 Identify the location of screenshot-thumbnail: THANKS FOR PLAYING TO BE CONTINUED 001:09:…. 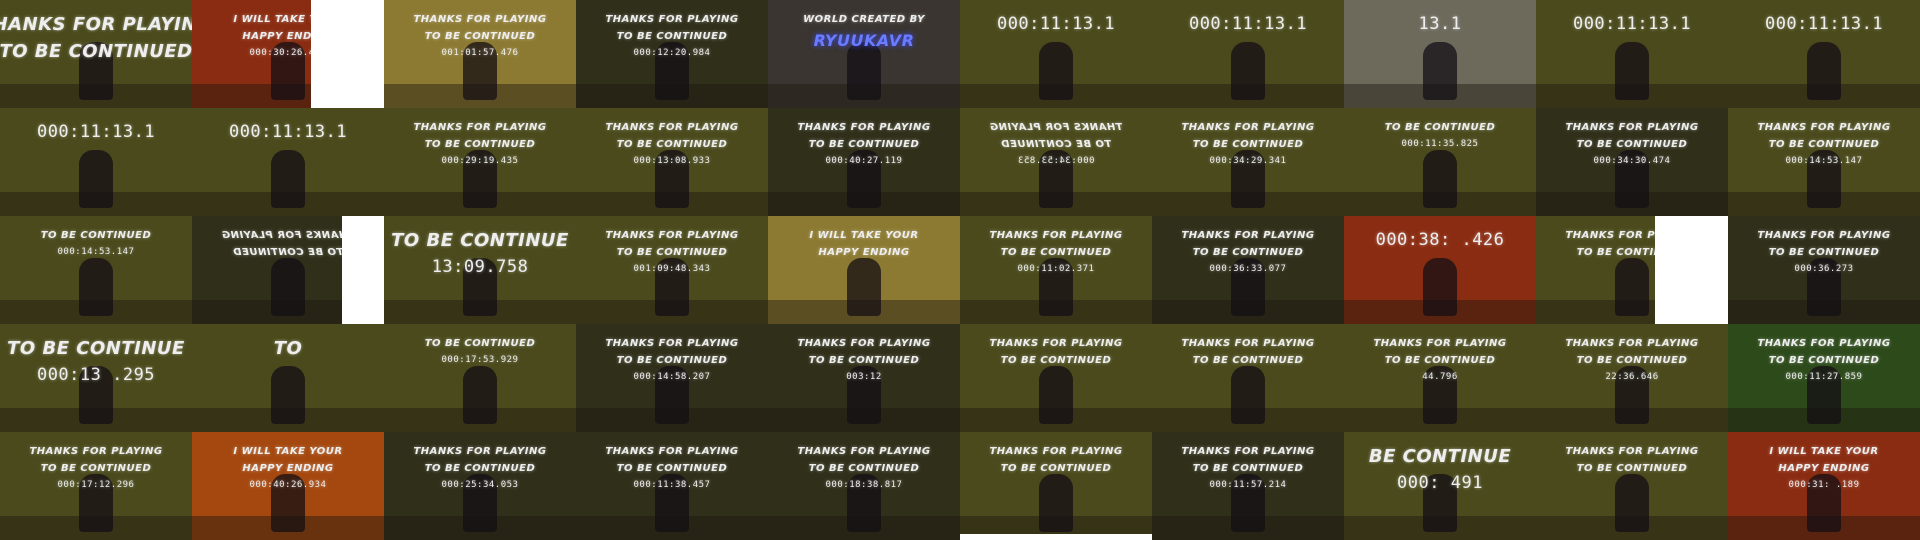
(672, 270).